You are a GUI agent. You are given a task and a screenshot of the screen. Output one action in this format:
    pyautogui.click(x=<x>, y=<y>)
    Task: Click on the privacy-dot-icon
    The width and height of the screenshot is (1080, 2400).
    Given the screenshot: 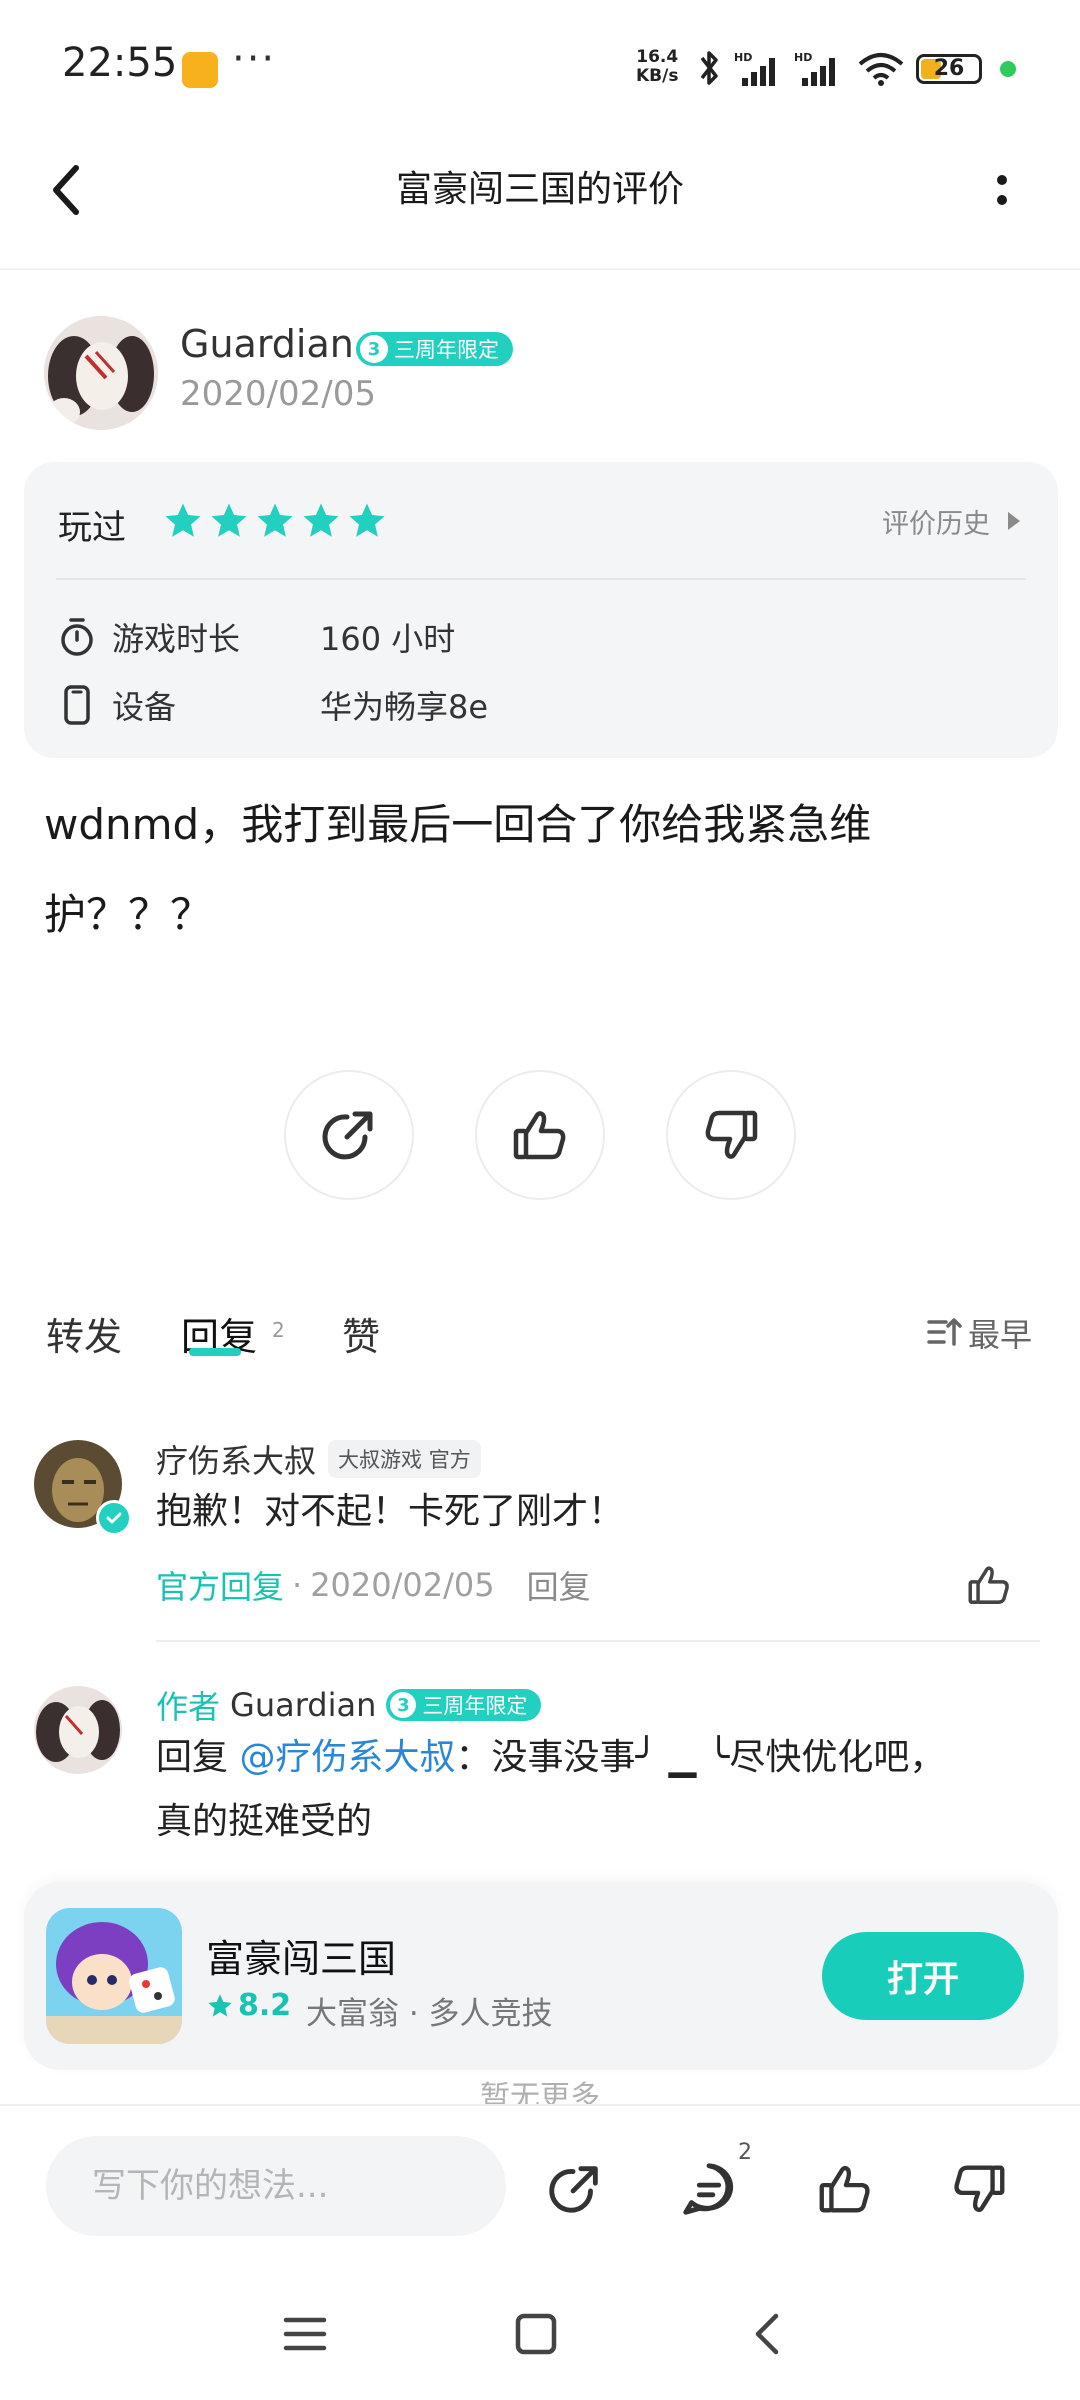 What is the action you would take?
    pyautogui.click(x=1008, y=69)
    